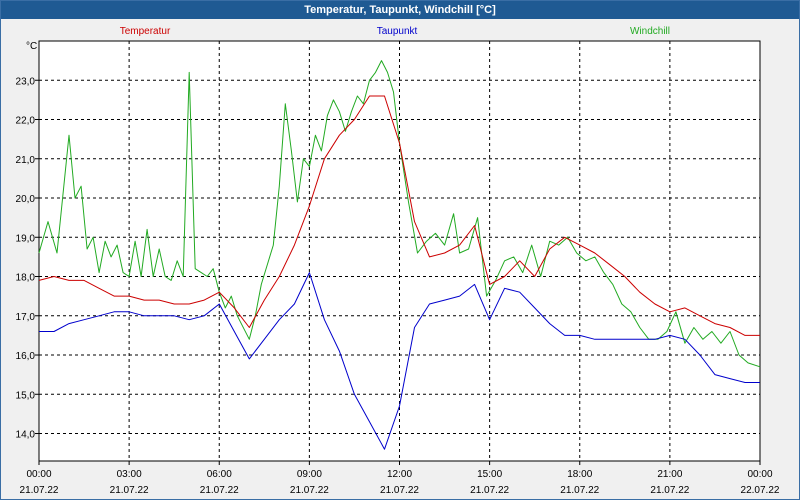  Describe the element at coordinates (31, 46) in the screenshot. I see `y-axis-unit: °C` at that location.